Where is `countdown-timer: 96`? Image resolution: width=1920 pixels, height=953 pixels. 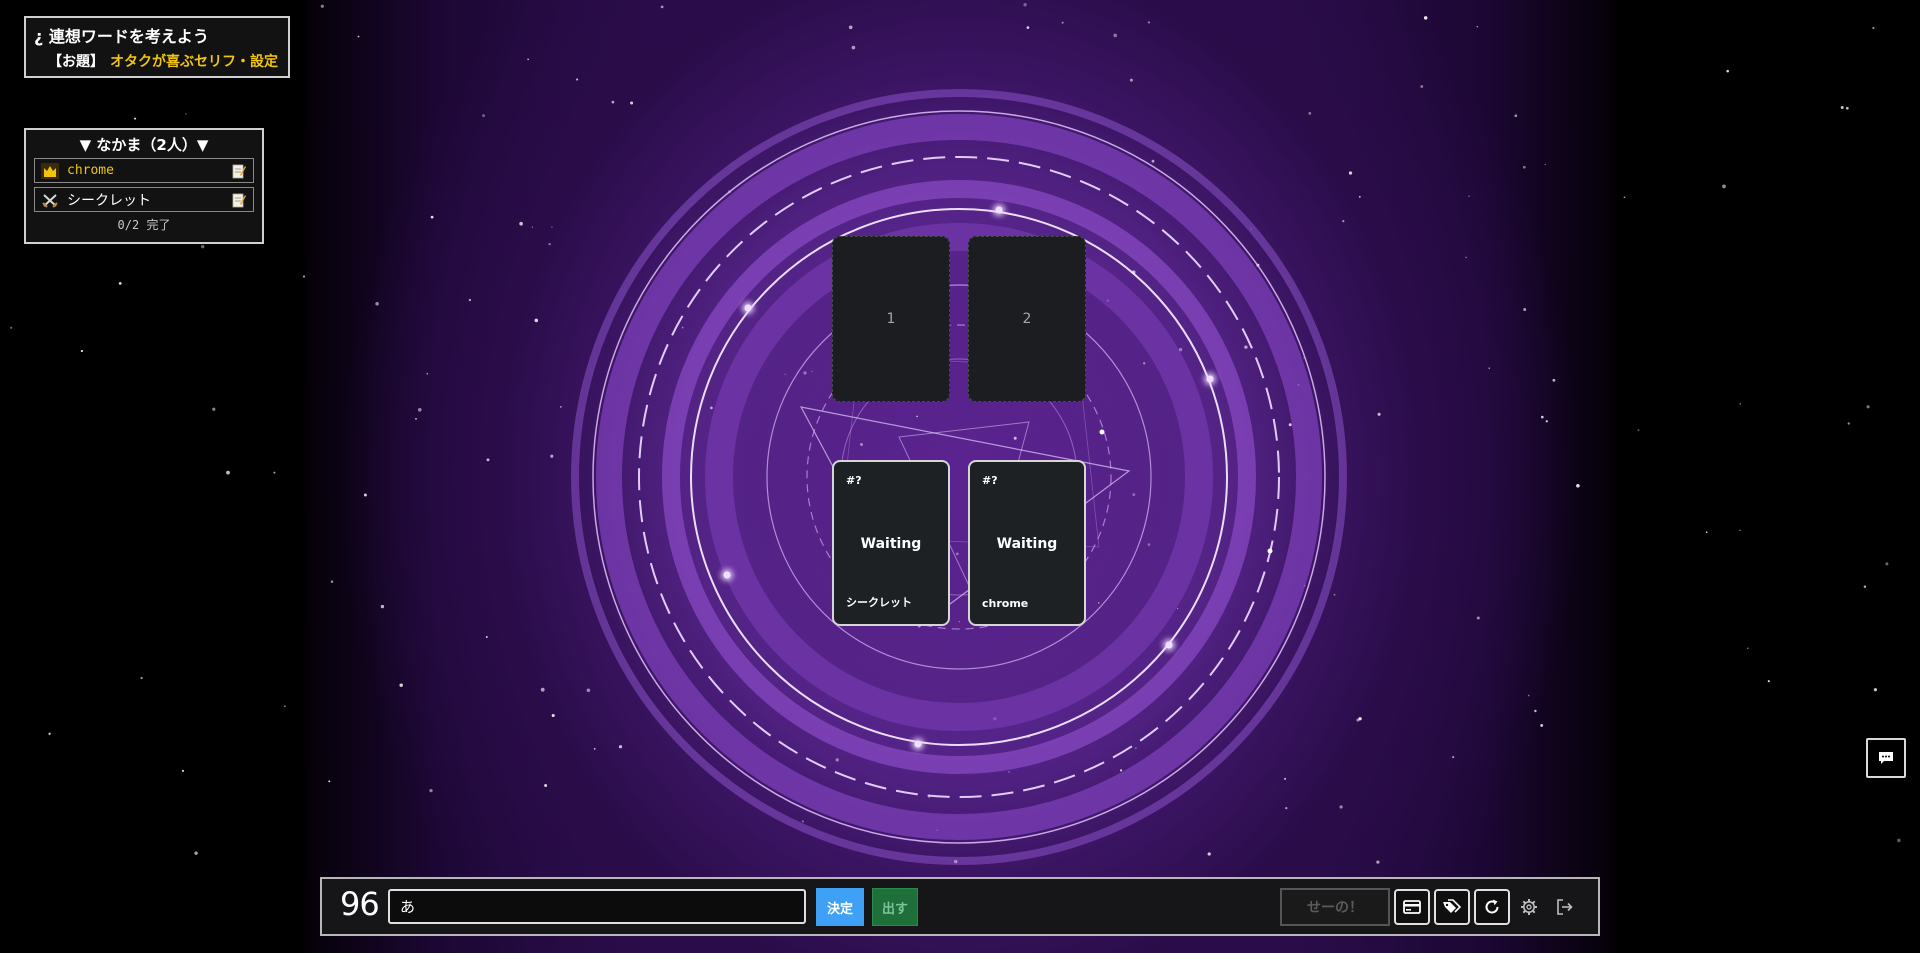 countdown-timer: 96 is located at coordinates (360, 904).